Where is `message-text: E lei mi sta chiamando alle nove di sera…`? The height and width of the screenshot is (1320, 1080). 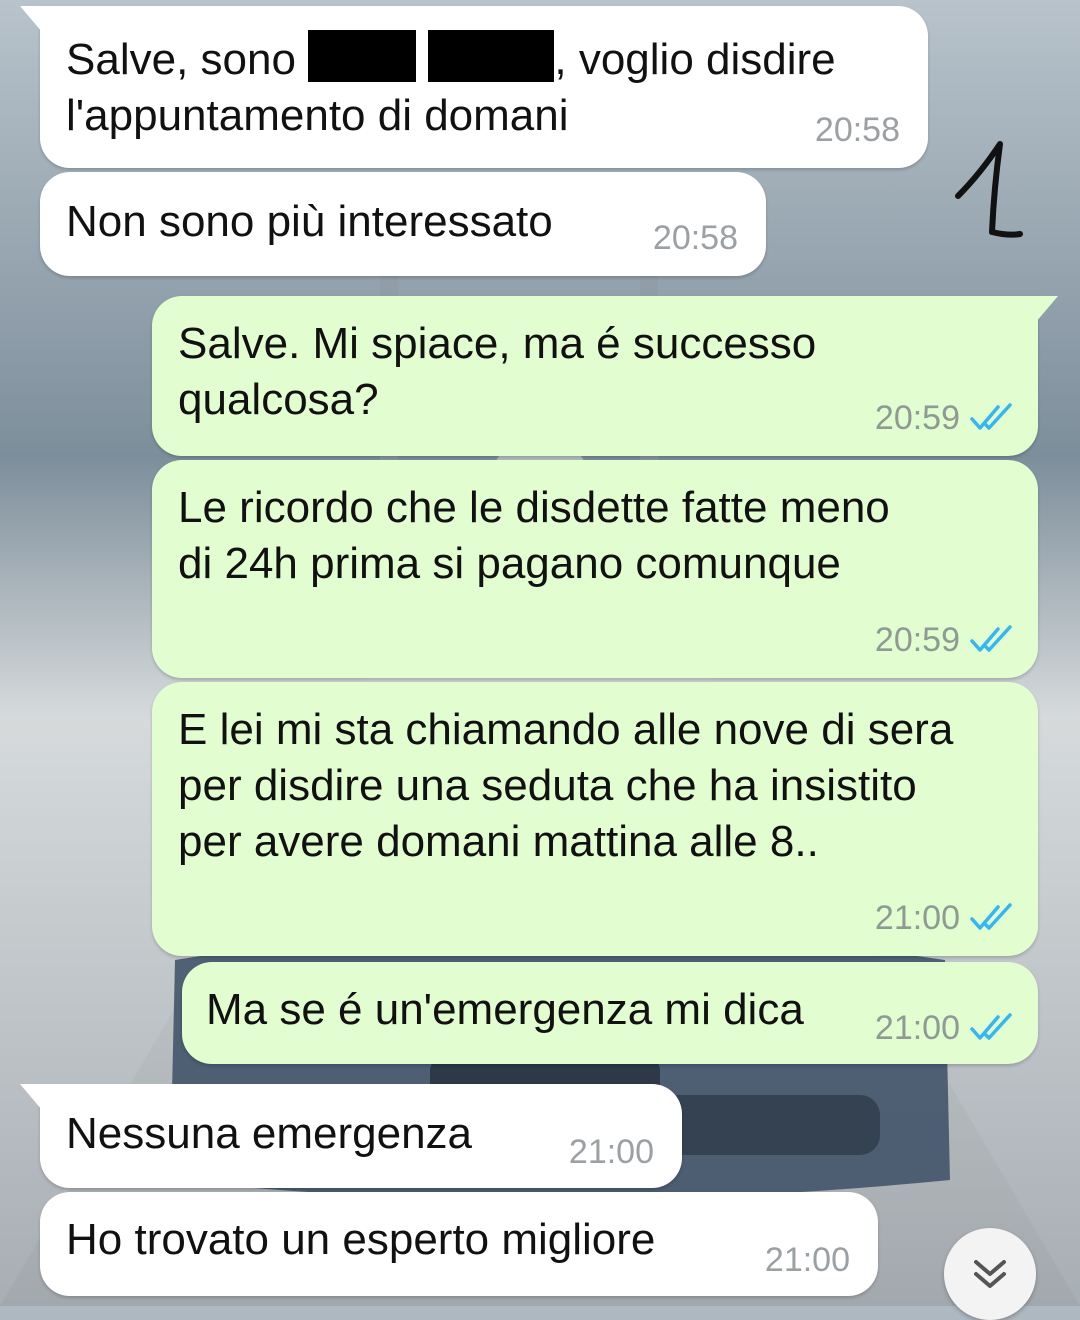
message-text: E lei mi sta chiamando alle nove di sera… is located at coordinates (566, 785).